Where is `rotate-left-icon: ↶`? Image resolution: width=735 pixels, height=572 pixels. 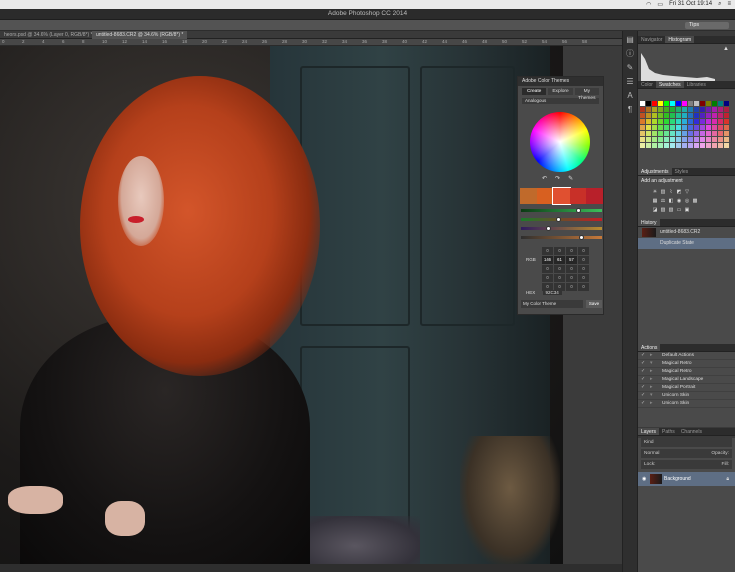 rotate-left-icon: ↶ is located at coordinates (544, 178).